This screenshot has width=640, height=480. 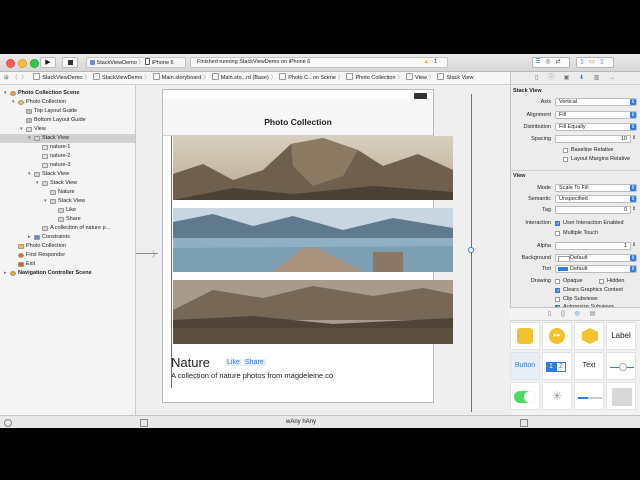 I want to click on media-library-icon: ▤, so click(x=593, y=314).